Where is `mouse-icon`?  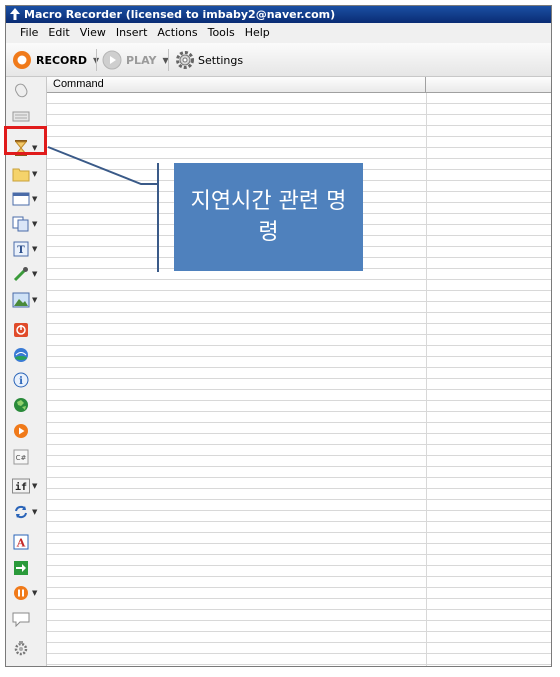 mouse-icon is located at coordinates (21, 90).